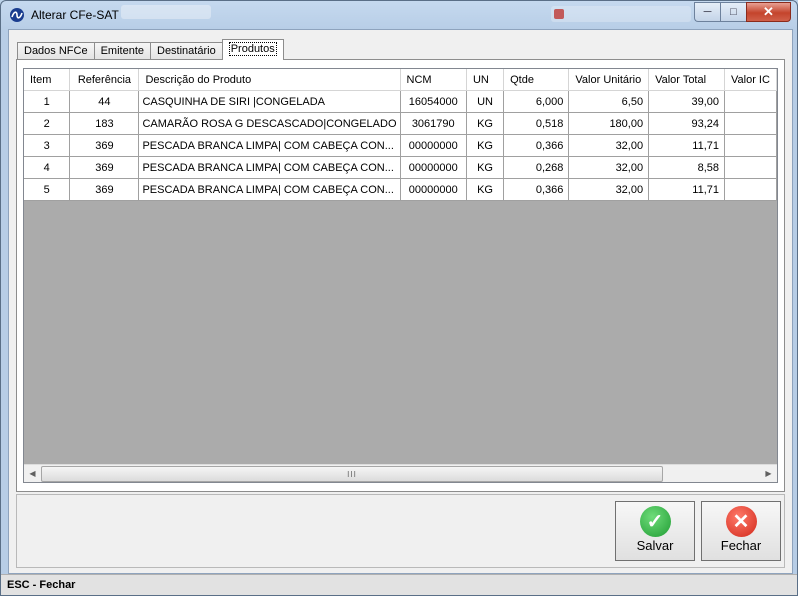 This screenshot has width=798, height=596. Describe the element at coordinates (47, 80) in the screenshot. I see `col-header-item: Item` at that location.